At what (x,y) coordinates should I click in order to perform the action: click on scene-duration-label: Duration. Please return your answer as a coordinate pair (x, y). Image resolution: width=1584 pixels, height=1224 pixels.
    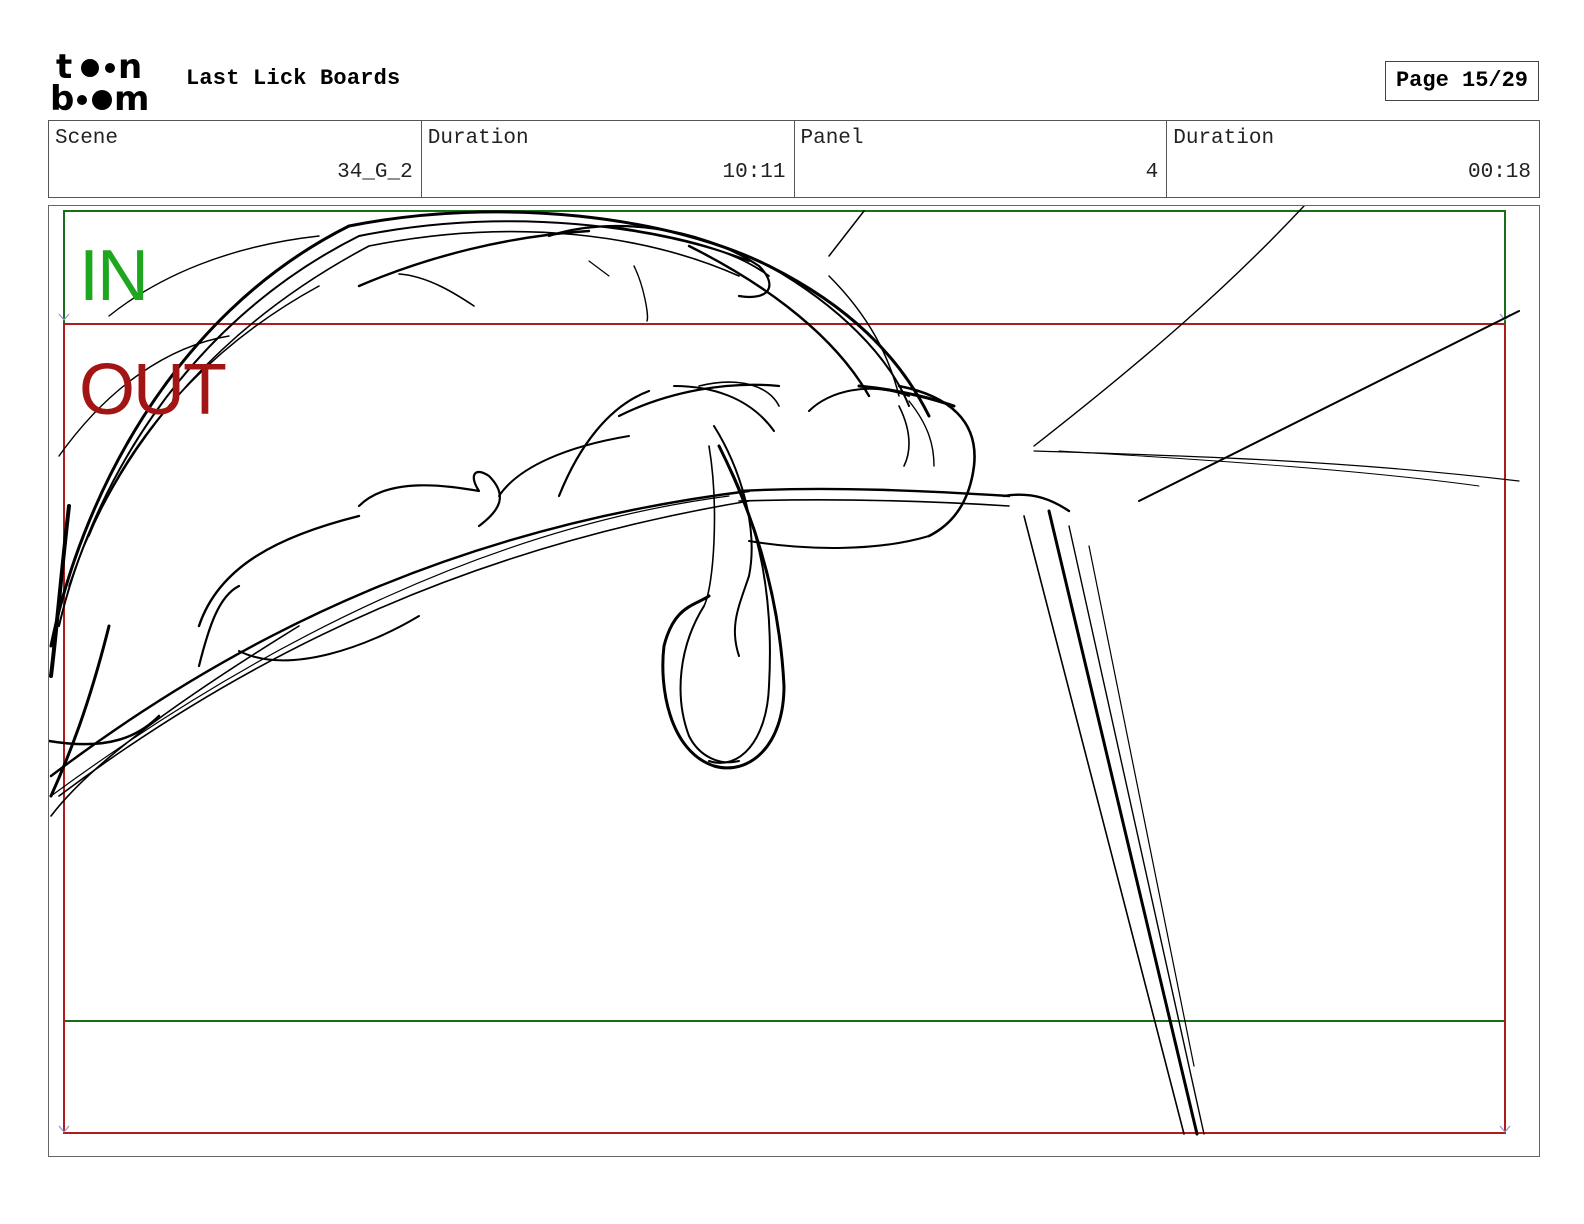
    Looking at the image, I should click on (478, 138).